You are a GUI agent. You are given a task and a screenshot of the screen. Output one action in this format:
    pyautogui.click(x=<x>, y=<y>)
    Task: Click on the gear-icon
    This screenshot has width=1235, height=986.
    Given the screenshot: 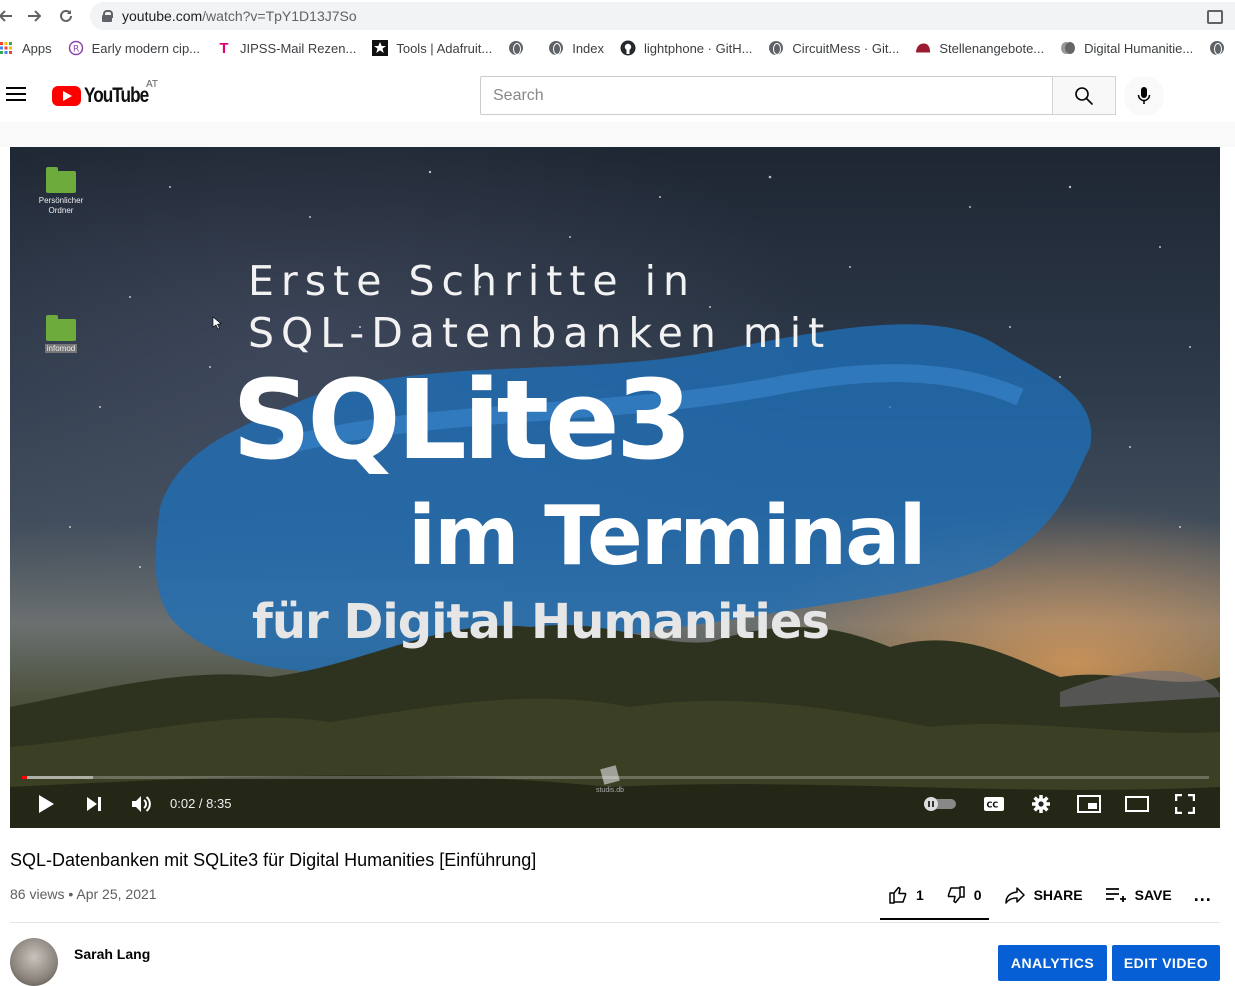 What is the action you would take?
    pyautogui.click(x=1041, y=804)
    